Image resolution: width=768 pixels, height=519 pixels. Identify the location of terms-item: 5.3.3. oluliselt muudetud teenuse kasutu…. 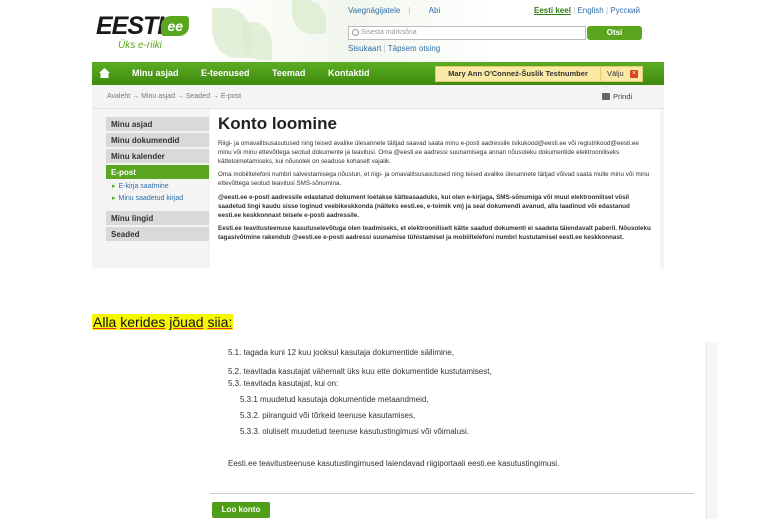
(355, 431).